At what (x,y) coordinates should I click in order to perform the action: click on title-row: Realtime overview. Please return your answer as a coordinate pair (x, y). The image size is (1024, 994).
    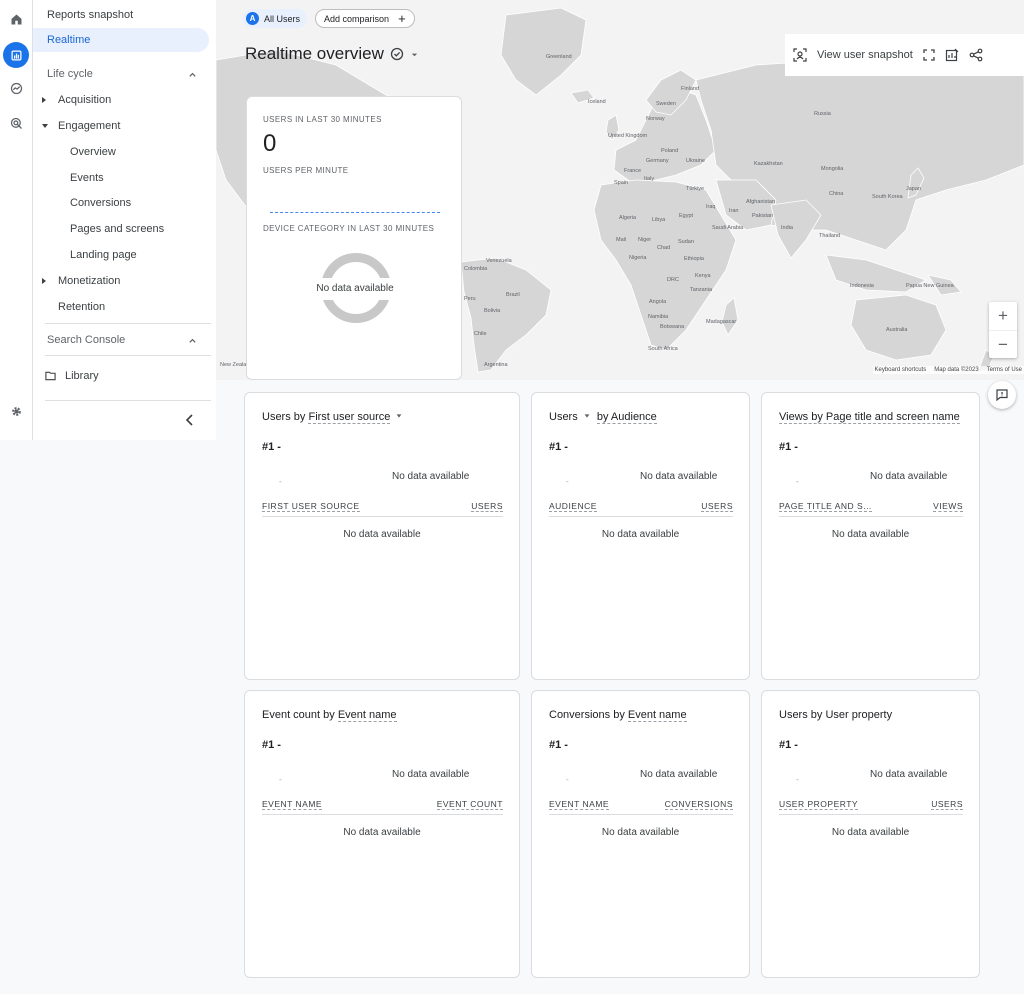
    Looking at the image, I should click on (332, 54).